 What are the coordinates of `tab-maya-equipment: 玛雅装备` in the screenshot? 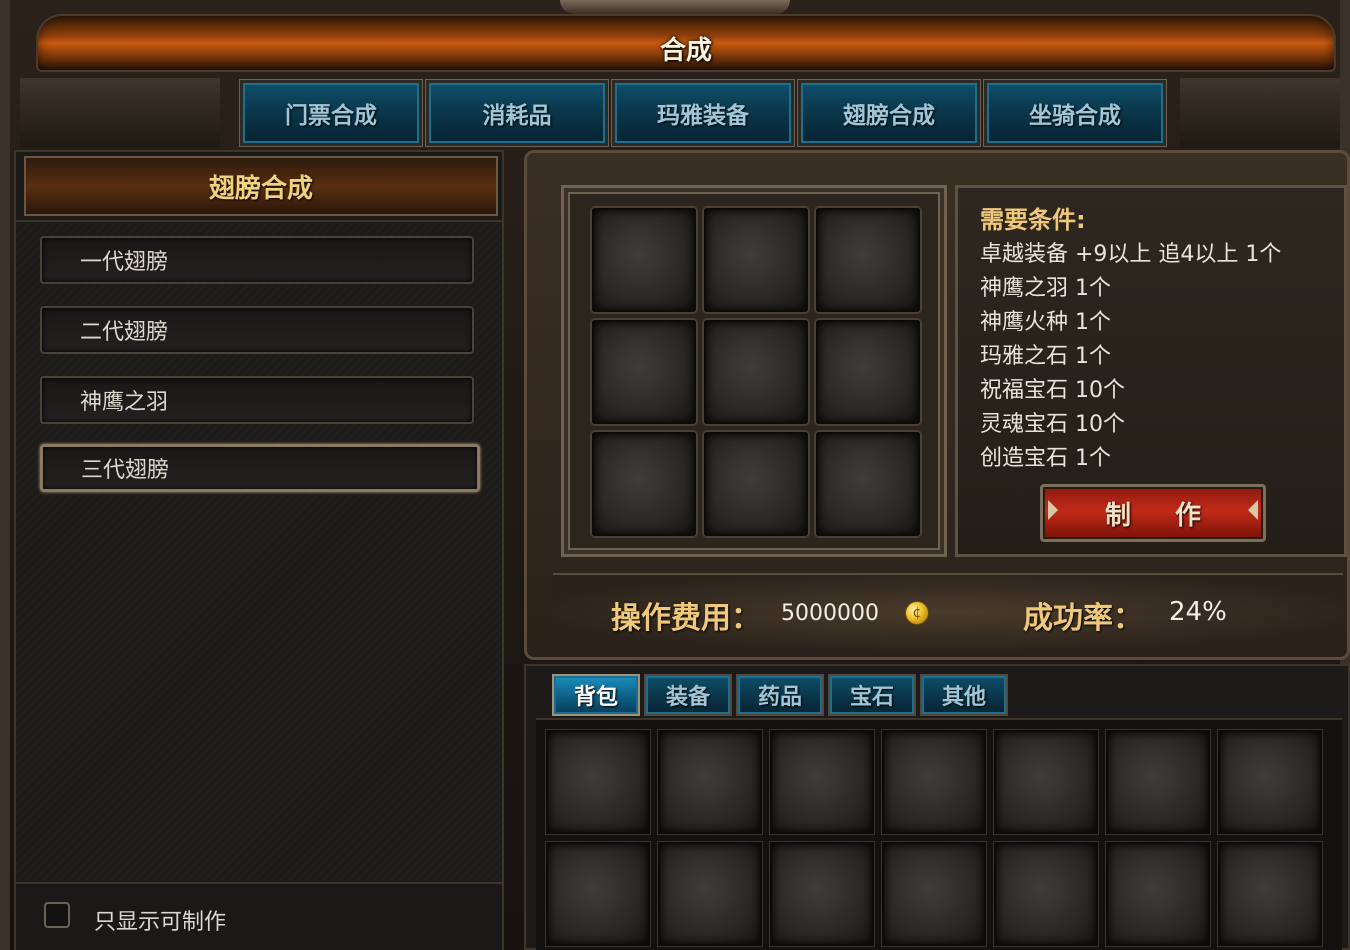 It's located at (703, 113).